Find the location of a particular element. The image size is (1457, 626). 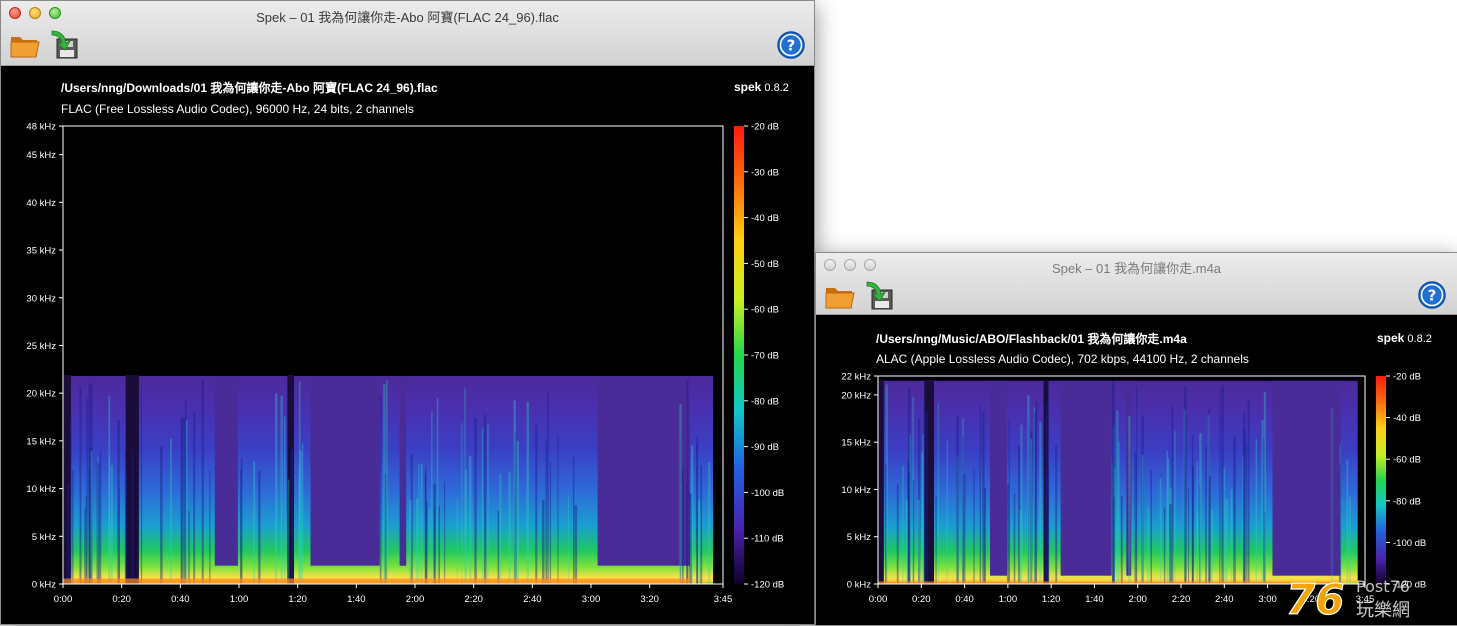

freq-tick-label: 10 kHz is located at coordinates (41, 489).